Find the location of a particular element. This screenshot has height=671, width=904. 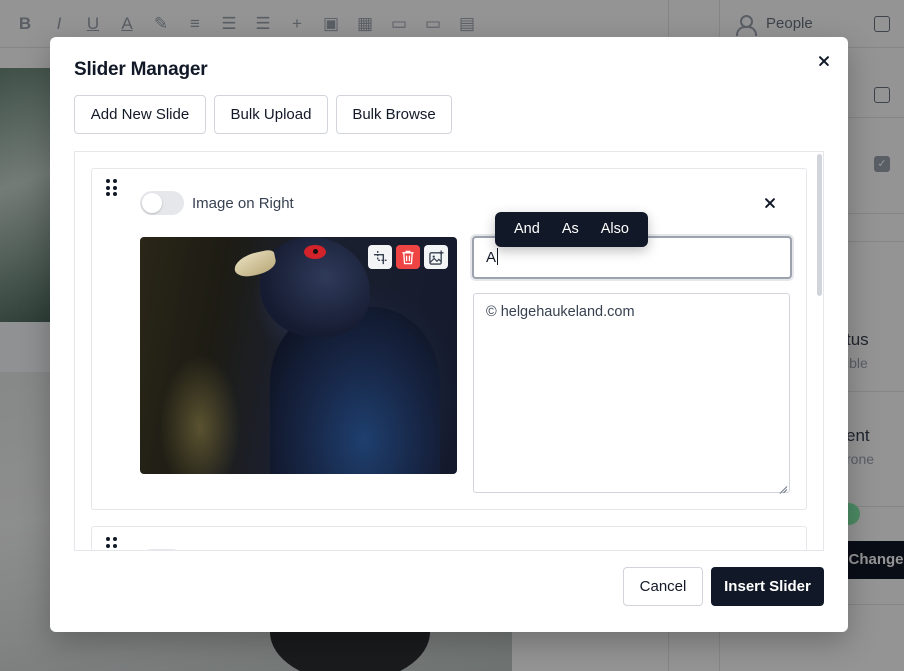

autocomplete-suggestions: And As Also is located at coordinates (571, 229).